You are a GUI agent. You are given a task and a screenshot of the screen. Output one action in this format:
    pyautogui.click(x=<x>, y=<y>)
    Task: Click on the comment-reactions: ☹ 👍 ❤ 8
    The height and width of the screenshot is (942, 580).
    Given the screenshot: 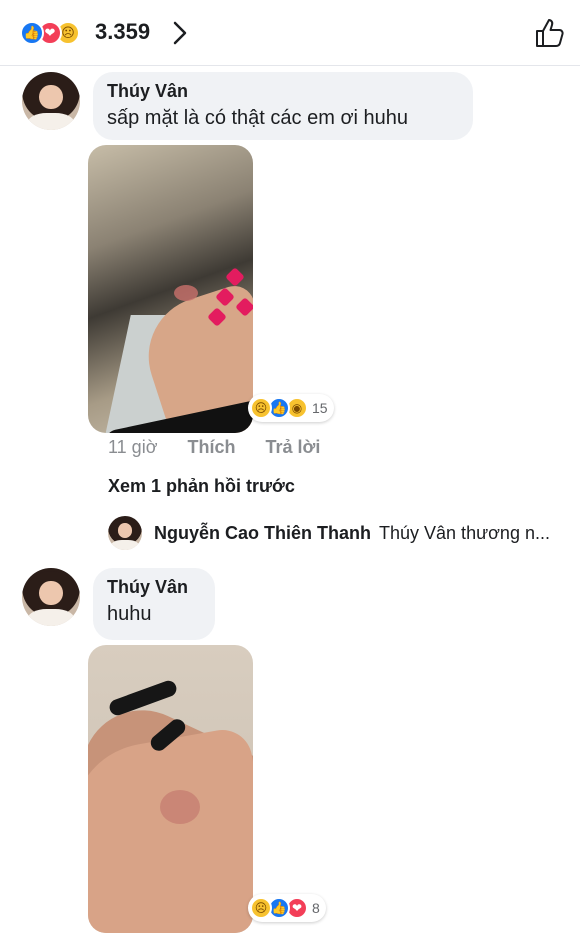 What is the action you would take?
    pyautogui.click(x=287, y=908)
    